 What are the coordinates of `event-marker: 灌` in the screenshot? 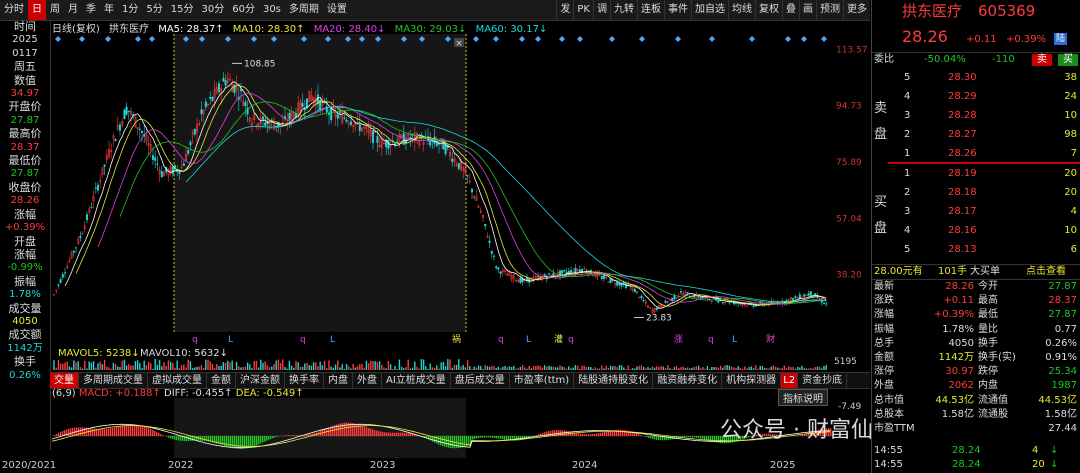 It's located at (558, 339).